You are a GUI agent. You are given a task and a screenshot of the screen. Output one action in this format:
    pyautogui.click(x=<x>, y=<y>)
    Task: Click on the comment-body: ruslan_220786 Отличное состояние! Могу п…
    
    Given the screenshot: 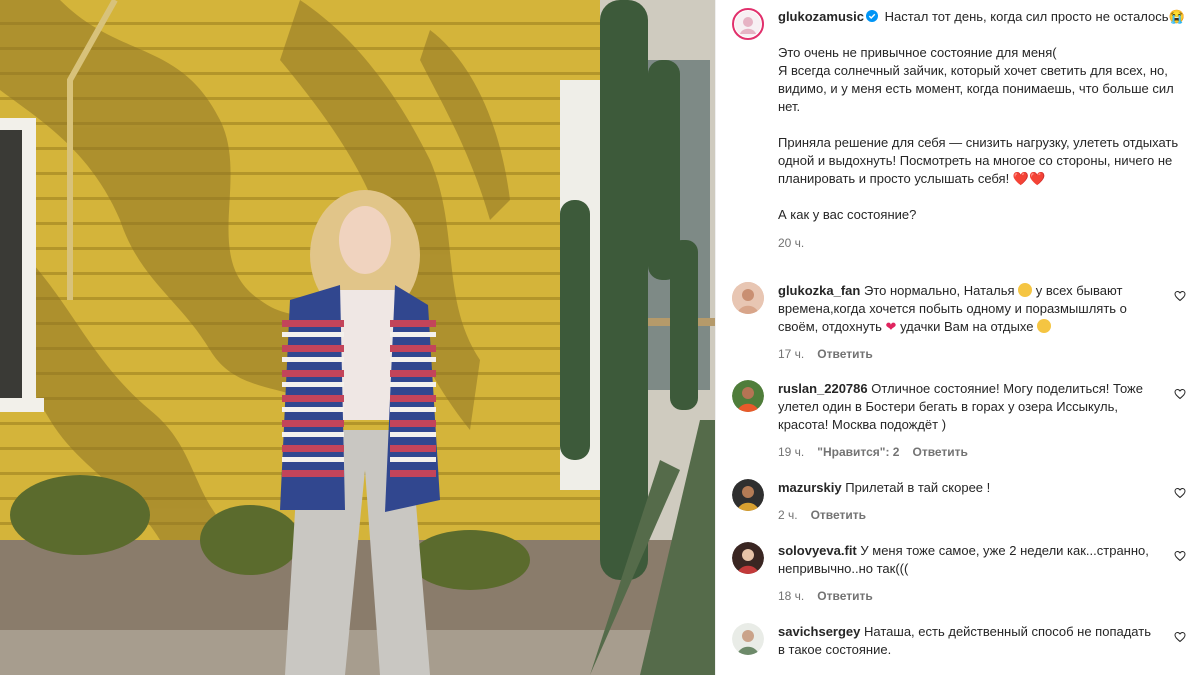 What is the action you would take?
    pyautogui.click(x=982, y=420)
    